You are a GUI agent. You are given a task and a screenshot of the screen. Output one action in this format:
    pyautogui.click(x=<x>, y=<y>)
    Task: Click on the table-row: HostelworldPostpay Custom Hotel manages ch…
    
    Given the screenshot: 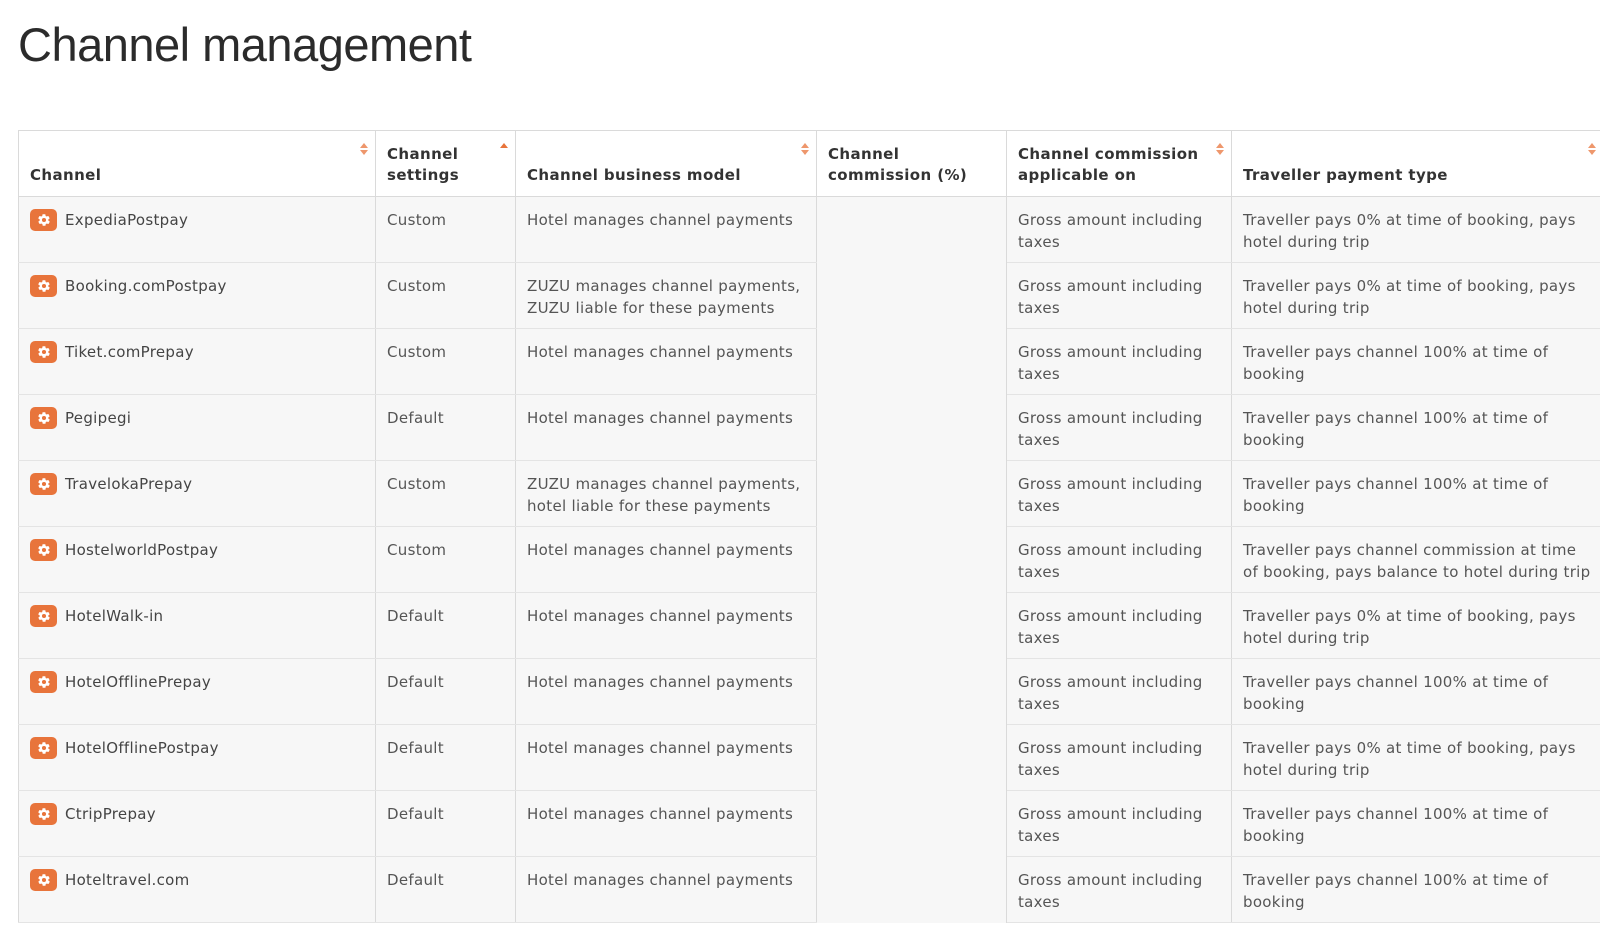 What is the action you would take?
    pyautogui.click(x=809, y=559)
    